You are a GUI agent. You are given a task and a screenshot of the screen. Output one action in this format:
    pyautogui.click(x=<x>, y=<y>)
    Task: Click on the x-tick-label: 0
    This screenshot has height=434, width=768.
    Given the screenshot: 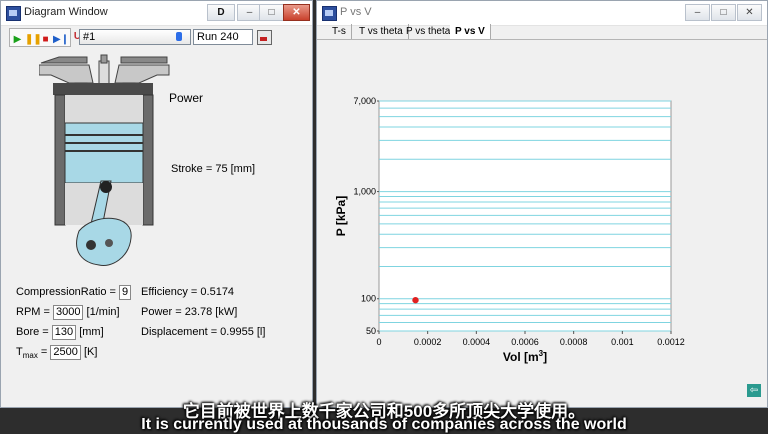 What is the action you would take?
    pyautogui.click(x=378, y=342)
    